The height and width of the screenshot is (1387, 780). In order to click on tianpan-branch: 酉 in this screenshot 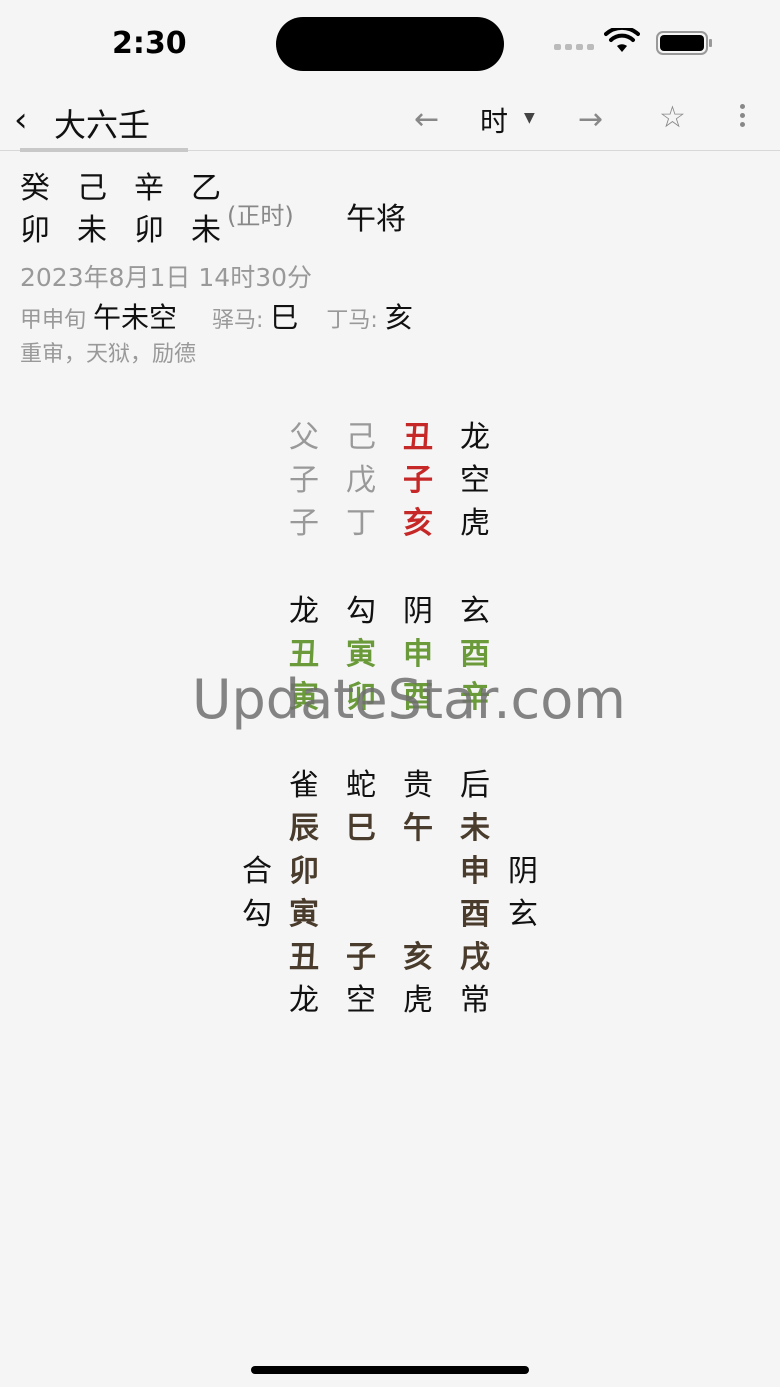, I will do `click(475, 914)`.